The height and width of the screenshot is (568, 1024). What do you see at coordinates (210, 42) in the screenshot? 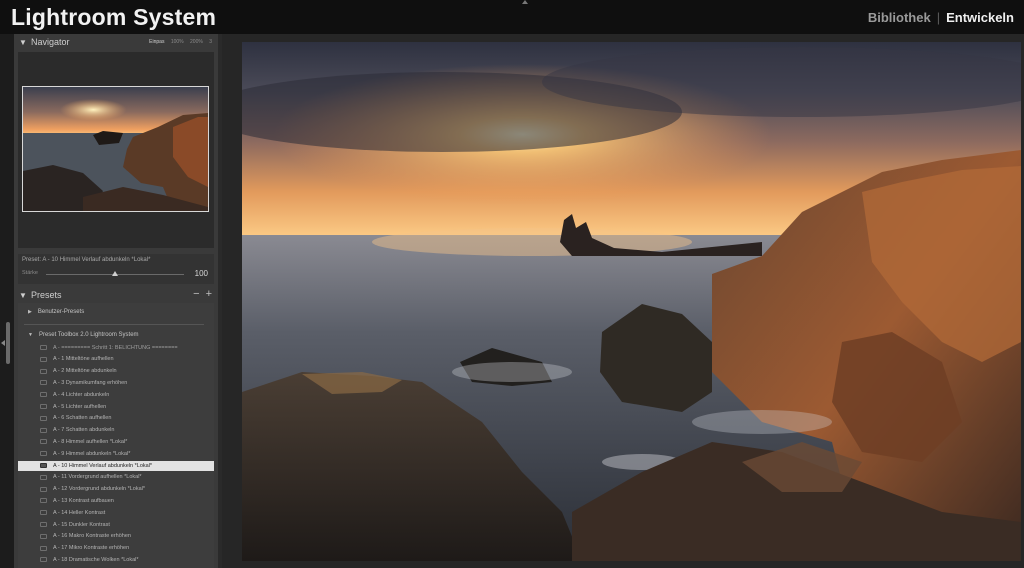
I see `zoom-more-option: 3` at bounding box center [210, 42].